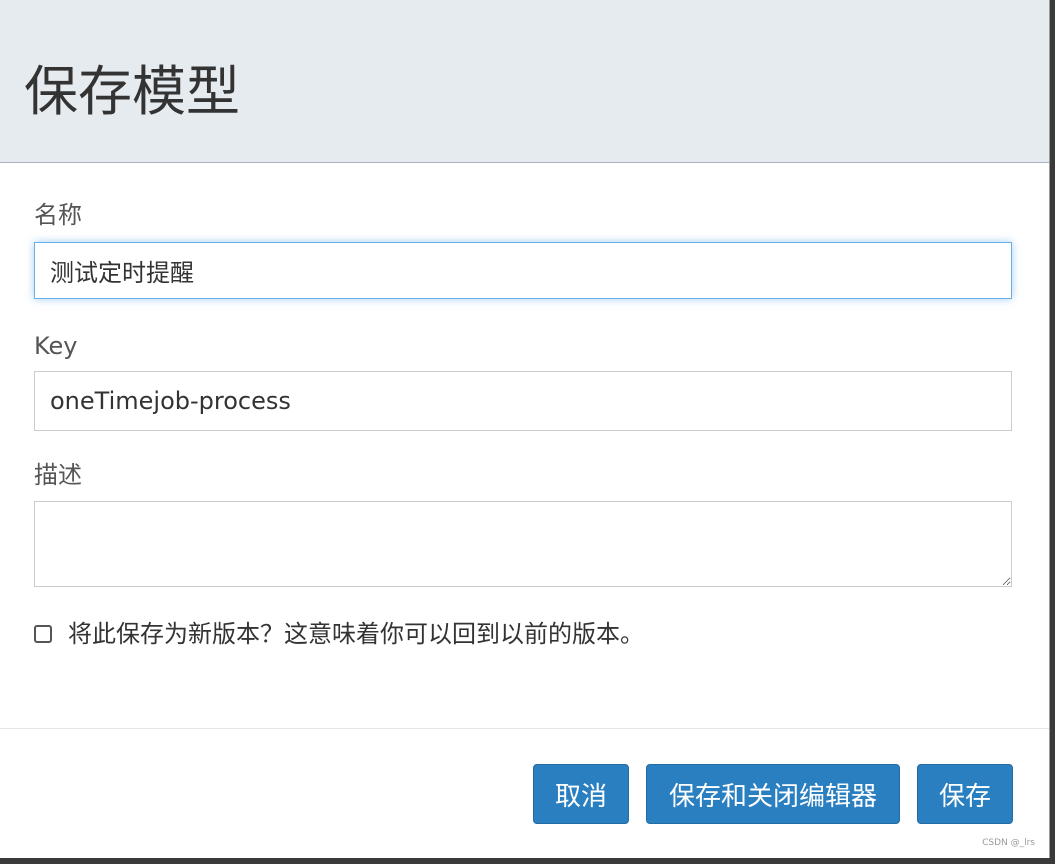 The image size is (1055, 864). I want to click on description-textarea, so click(523, 544).